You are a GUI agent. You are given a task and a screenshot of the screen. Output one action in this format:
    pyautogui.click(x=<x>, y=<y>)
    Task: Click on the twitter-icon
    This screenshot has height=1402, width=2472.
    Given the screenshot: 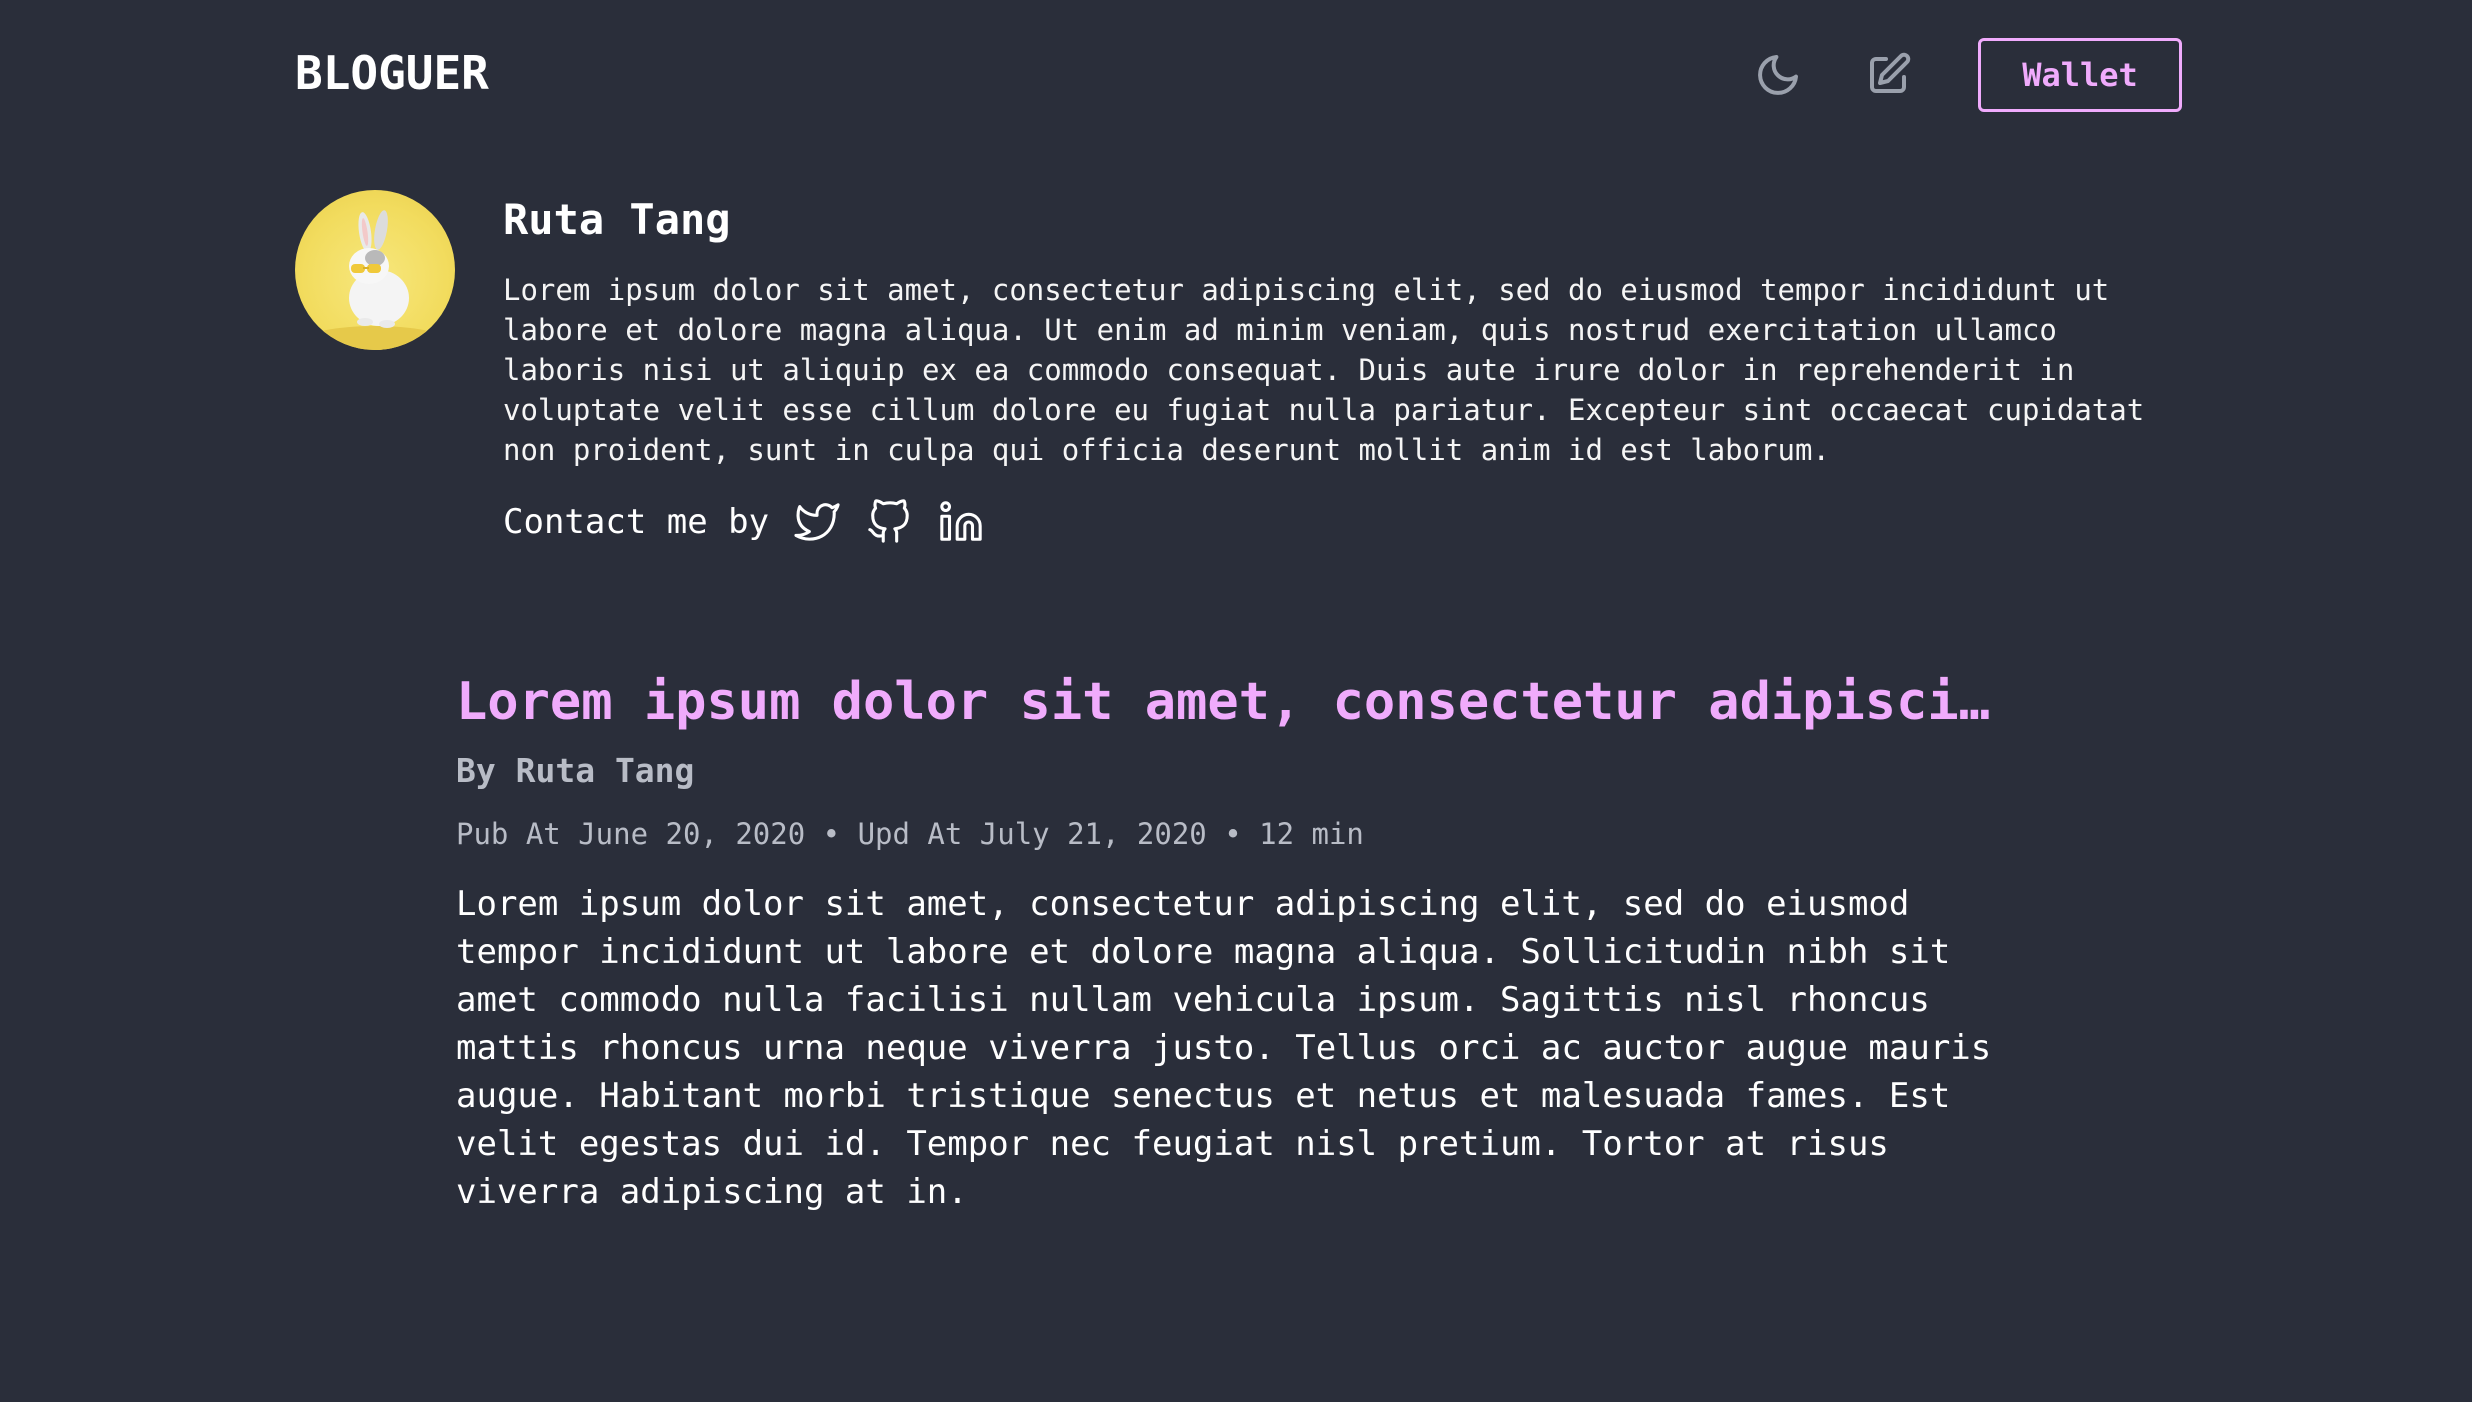 What is the action you would take?
    pyautogui.click(x=817, y=522)
    